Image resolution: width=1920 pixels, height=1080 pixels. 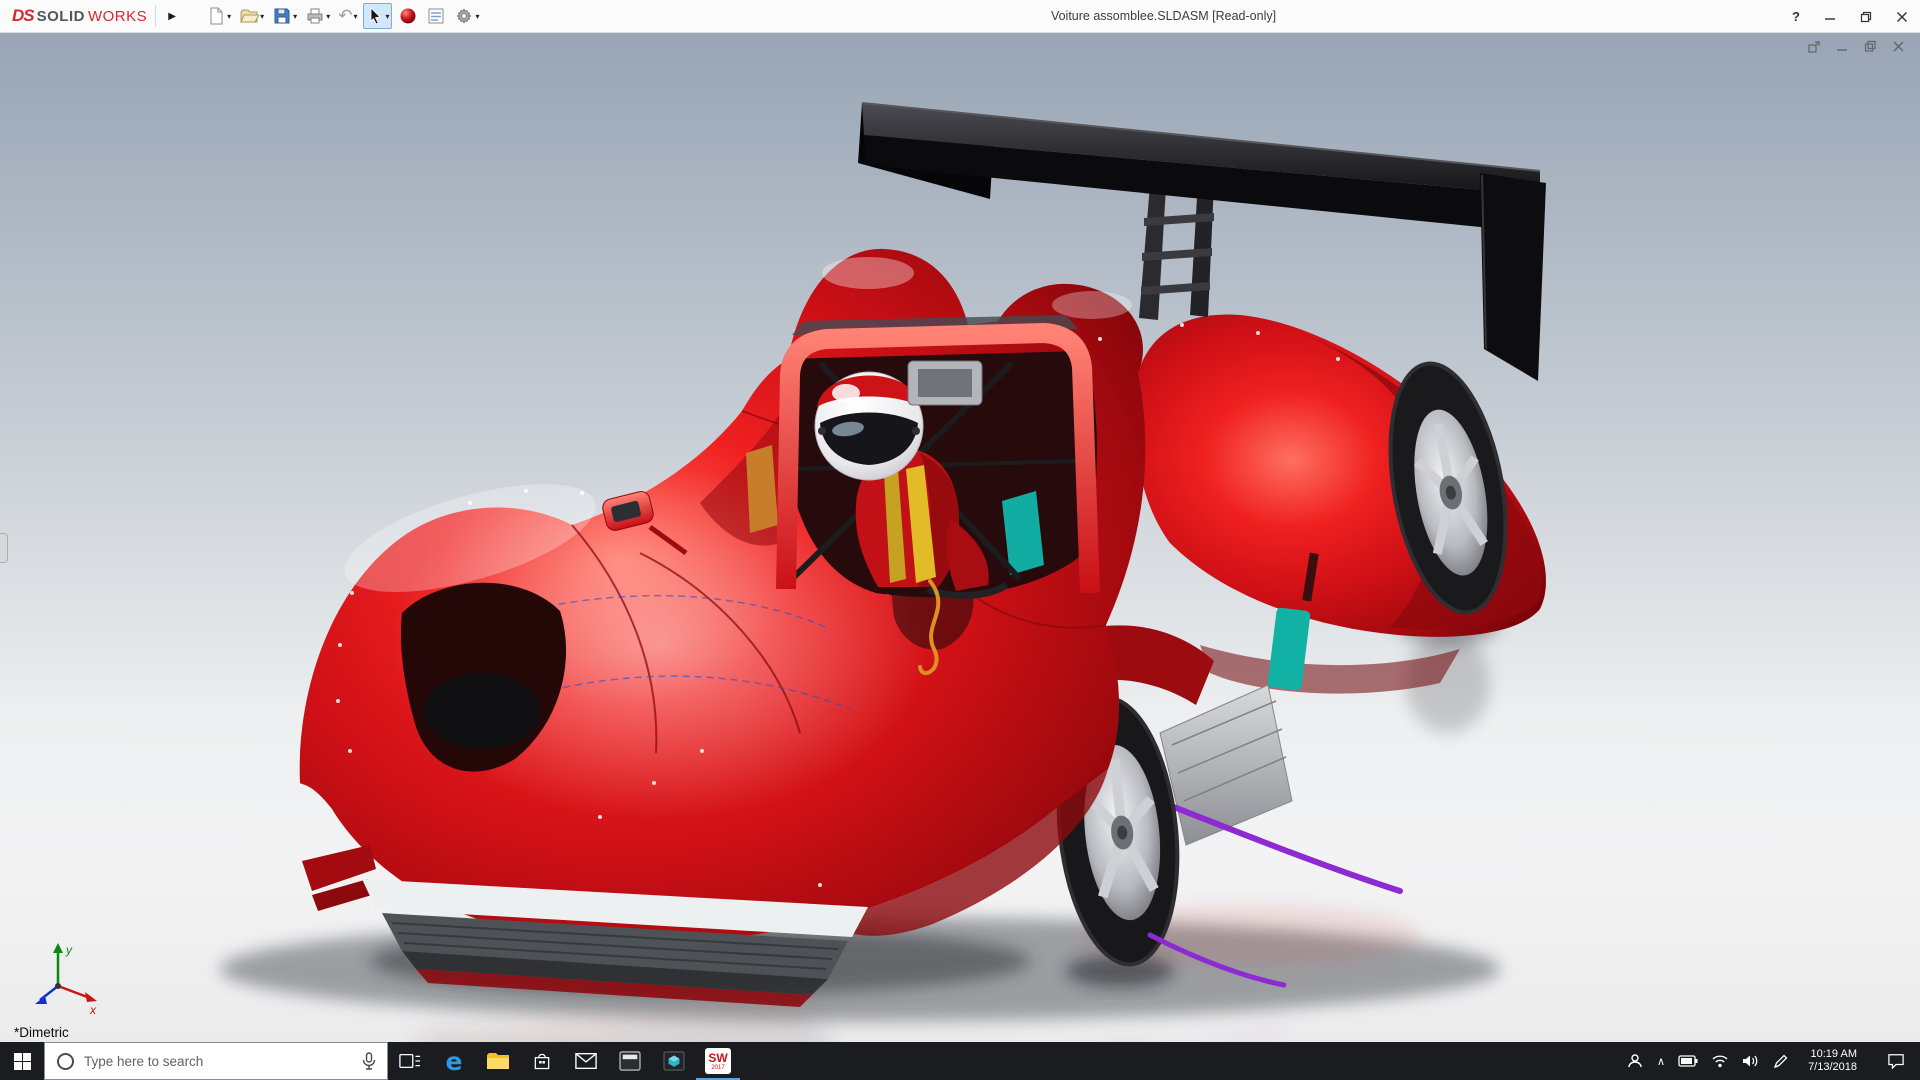 I want to click on solidworks-app-icon: SW 2017, so click(x=718, y=1061).